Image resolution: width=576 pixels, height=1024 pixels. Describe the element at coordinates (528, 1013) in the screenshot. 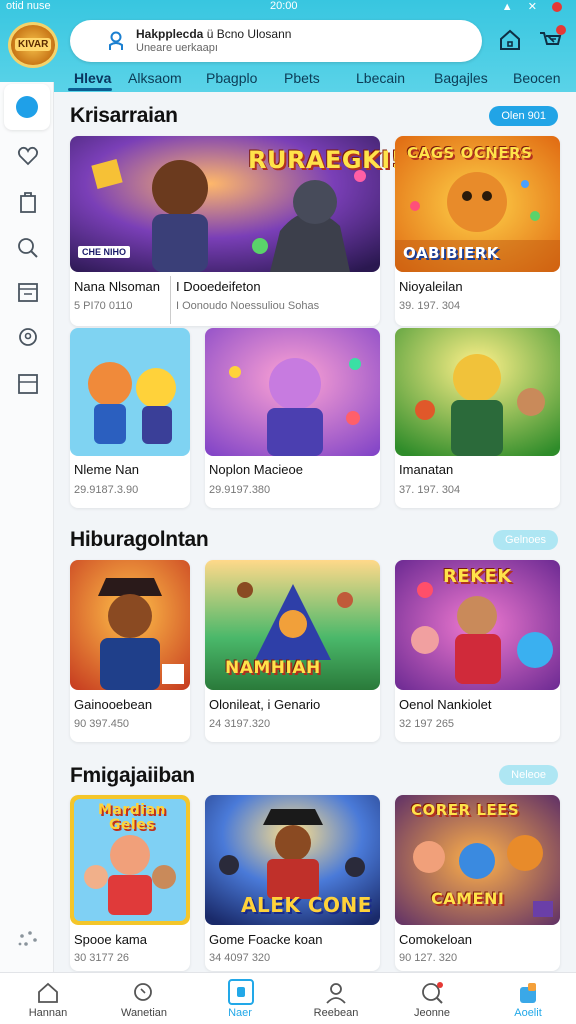

I see `nav-label: Aoelit` at that location.